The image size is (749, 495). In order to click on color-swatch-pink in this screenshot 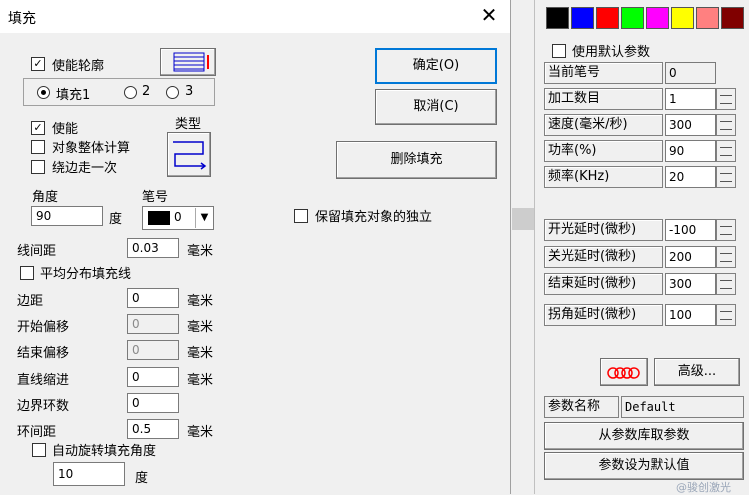, I will do `click(707, 18)`.